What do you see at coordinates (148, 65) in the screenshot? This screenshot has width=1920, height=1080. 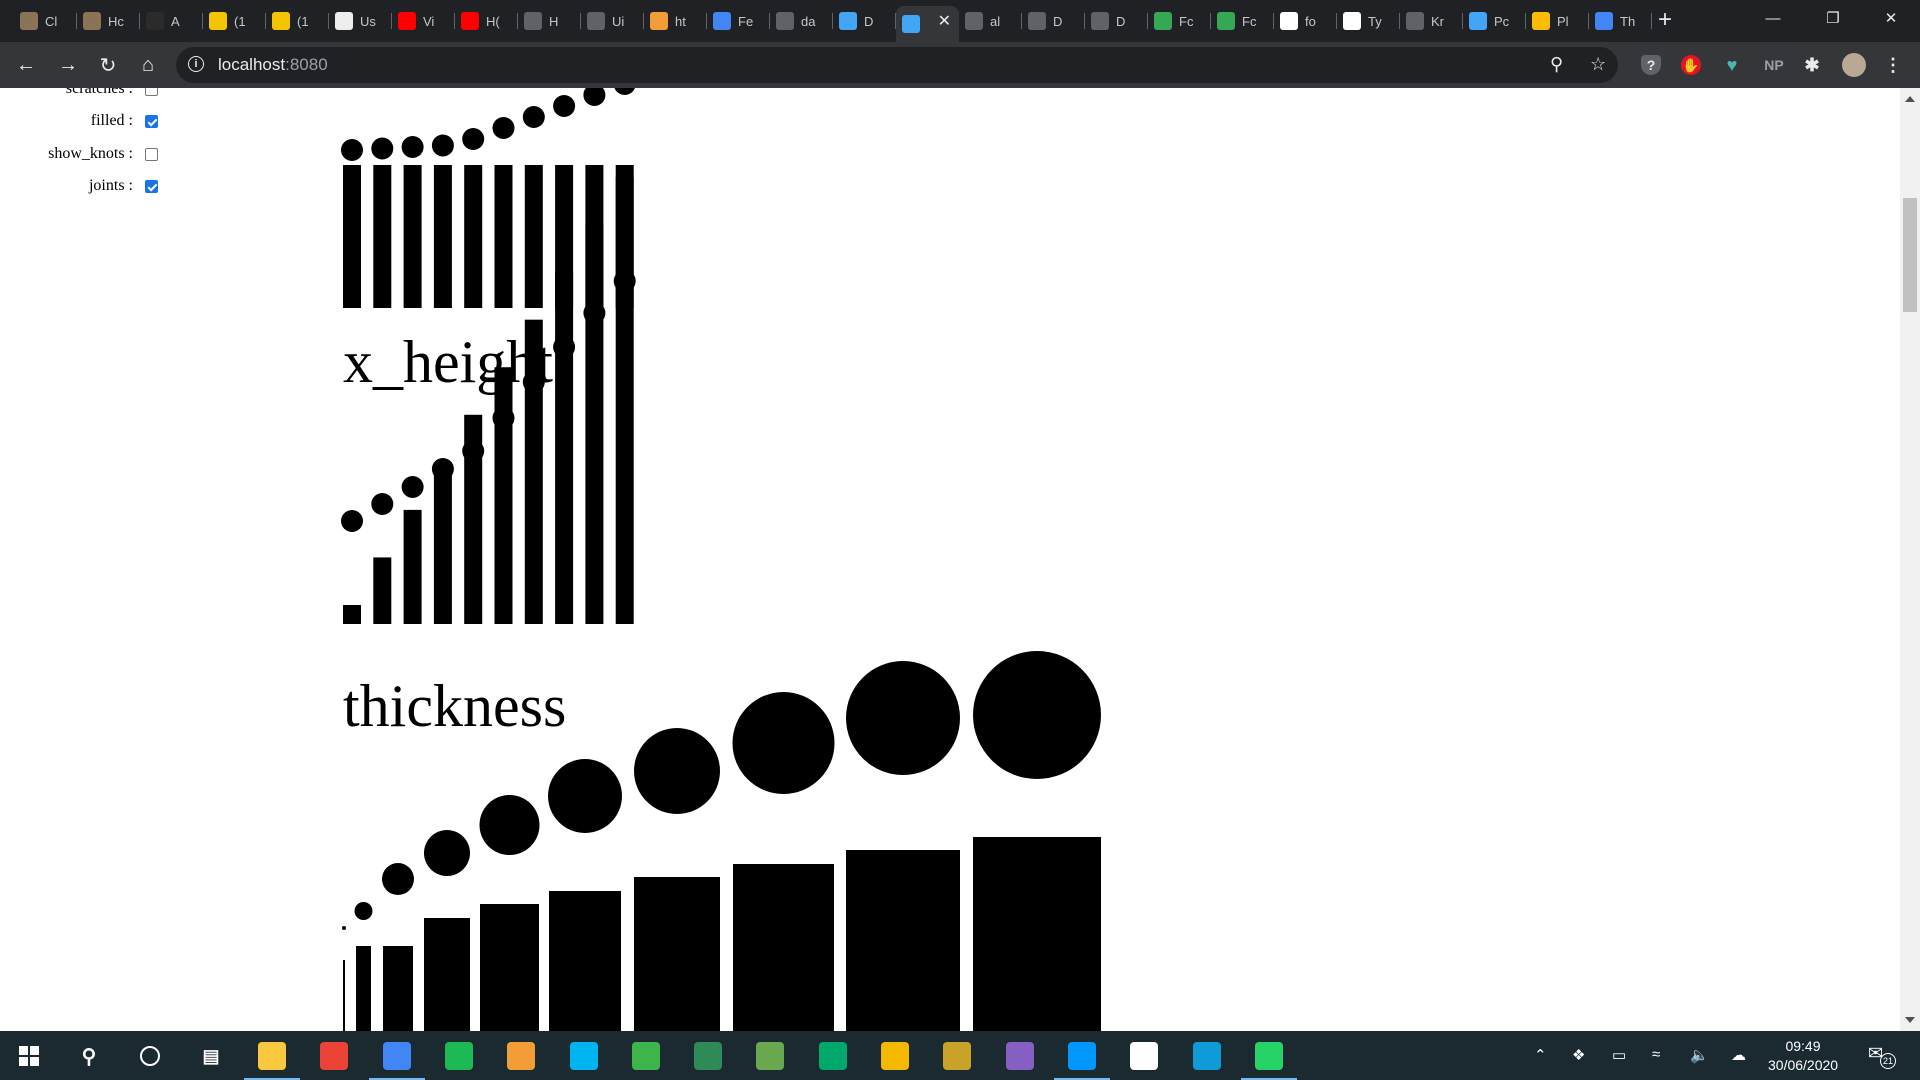 I see `home-icon: ⌂` at bounding box center [148, 65].